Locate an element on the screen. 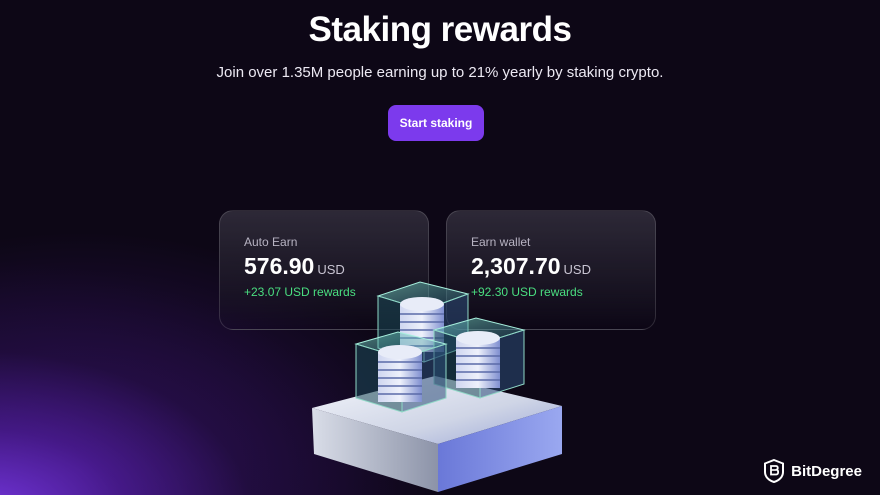 The width and height of the screenshot is (880, 495). start-staking-button: Start staking is located at coordinates (436, 123).